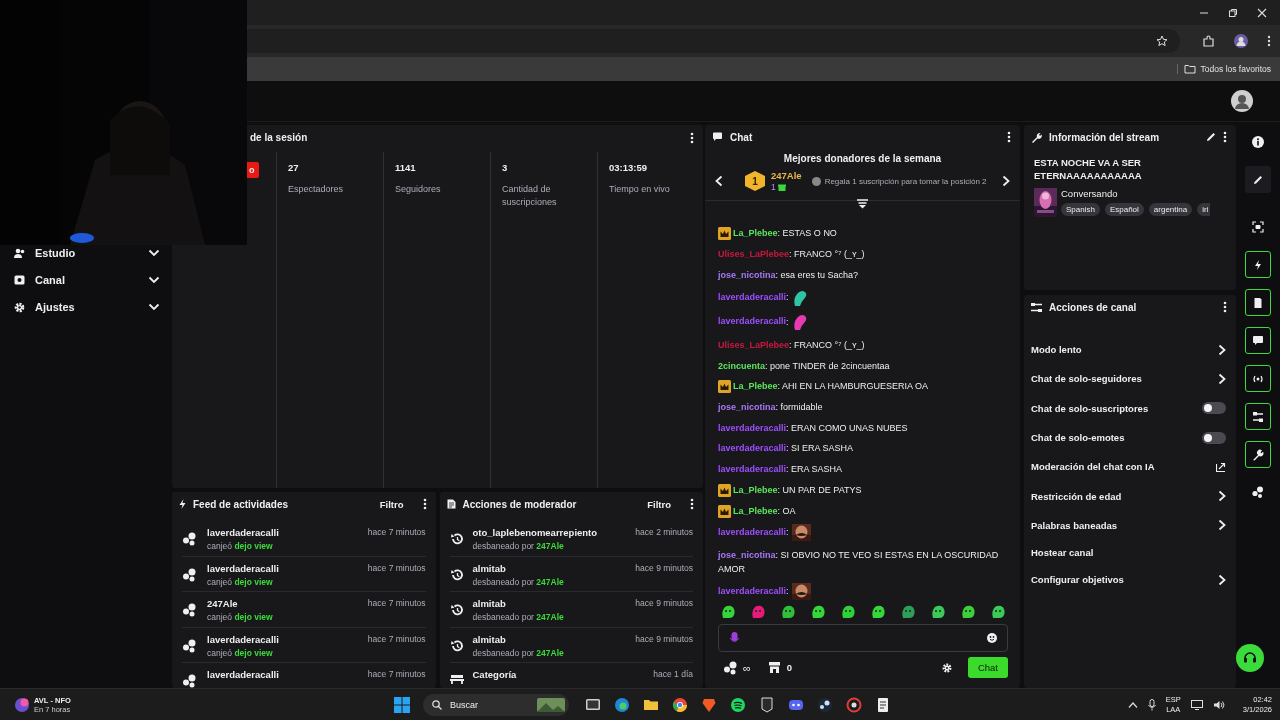 This screenshot has width=1280, height=720. I want to click on speaker-icon, so click(1218, 704).